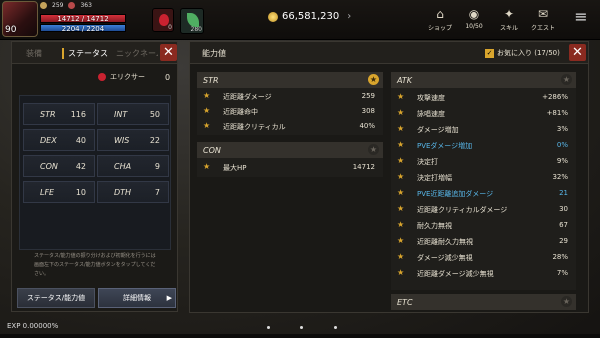  What do you see at coordinates (445, 242) in the screenshot?
I see `stat-name: 近距離耐久力無視` at bounding box center [445, 242].